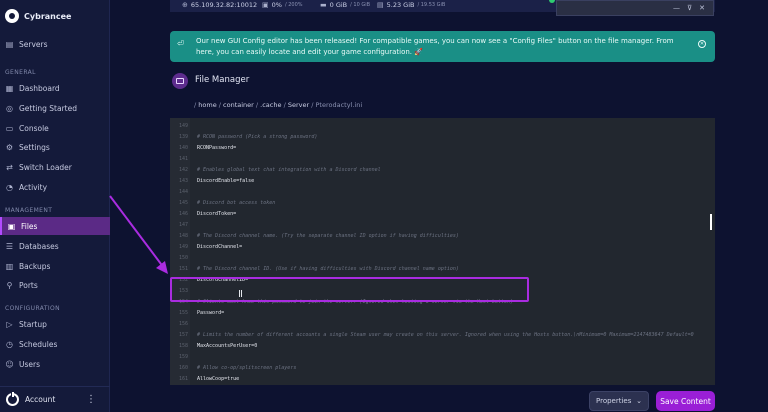 The width and height of the screenshot is (768, 412). Describe the element at coordinates (9, 88) in the screenshot. I see `dashboard-icon: ▦` at that location.